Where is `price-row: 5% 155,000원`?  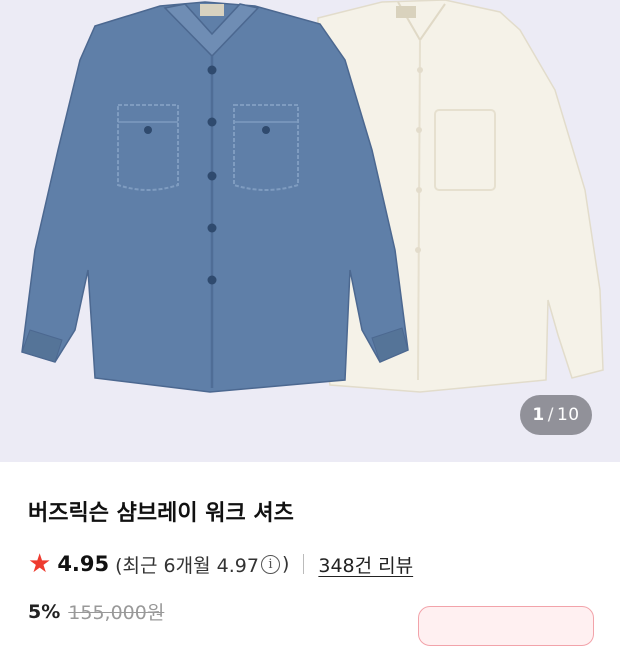 price-row: 5% 155,000원 is located at coordinates (96, 611).